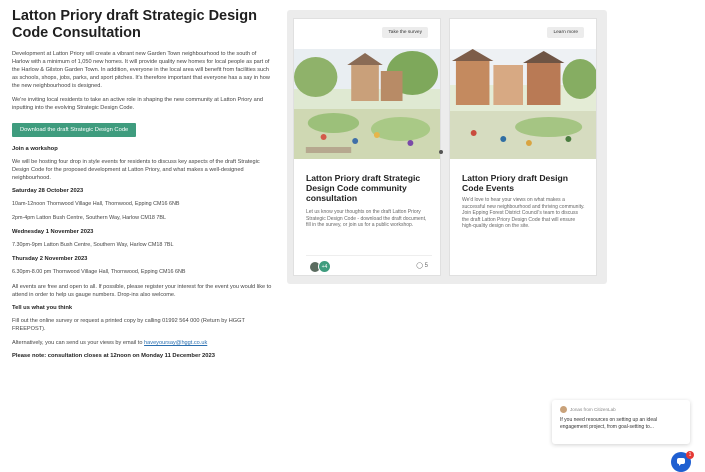 The width and height of the screenshot is (705, 472). Describe the element at coordinates (50, 259) in the screenshot. I see `event-date-3: Thursday 2 November 2023` at that location.